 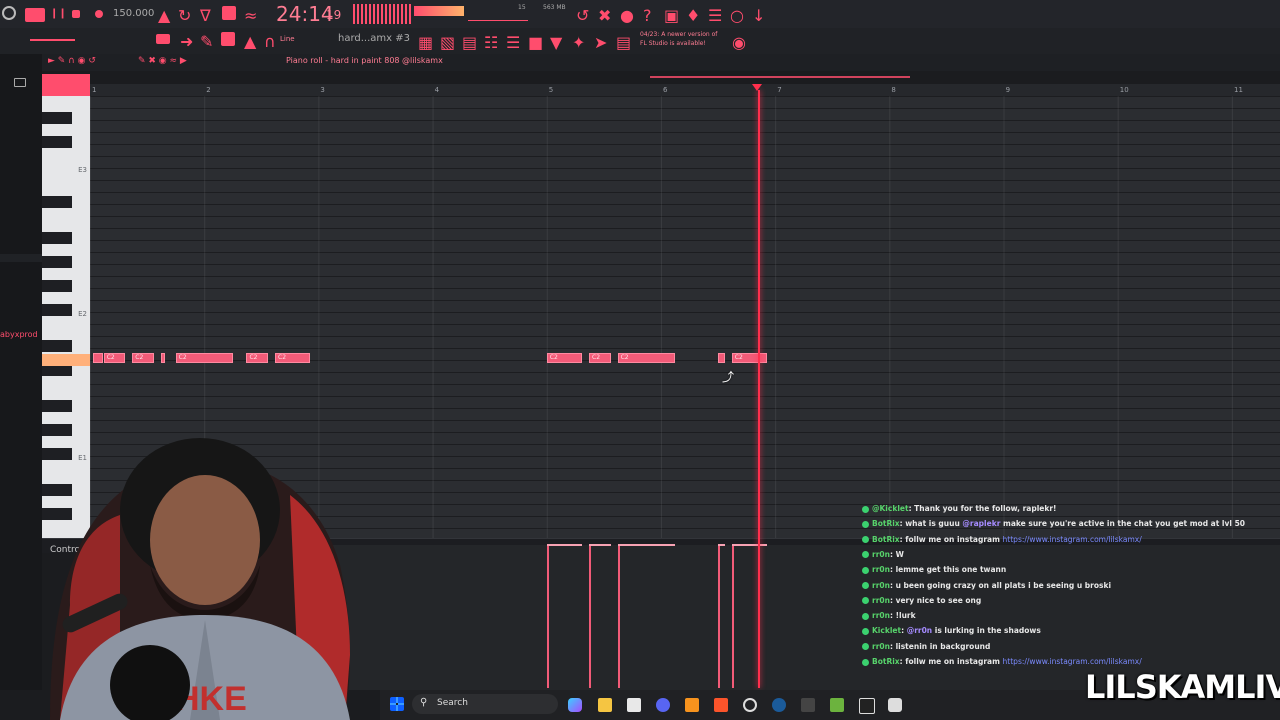 I want to click on countdown-icon: ∇, so click(x=207, y=15).